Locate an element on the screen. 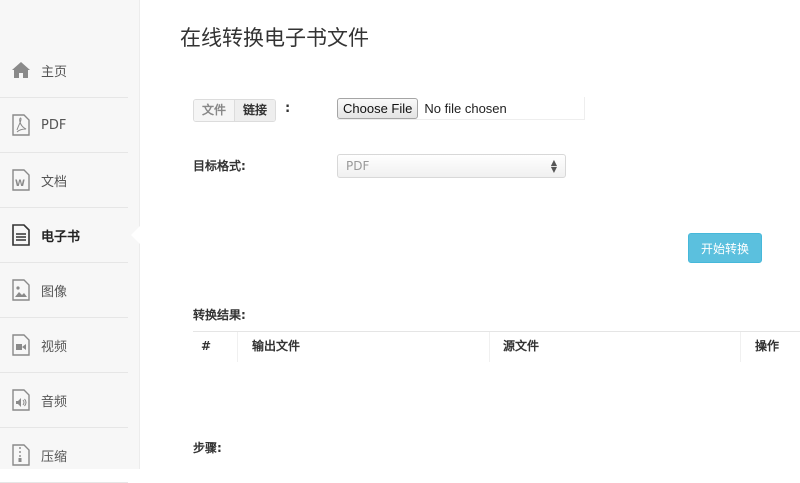 This screenshot has height=483, width=800. home-icon is located at coordinates (21, 70).